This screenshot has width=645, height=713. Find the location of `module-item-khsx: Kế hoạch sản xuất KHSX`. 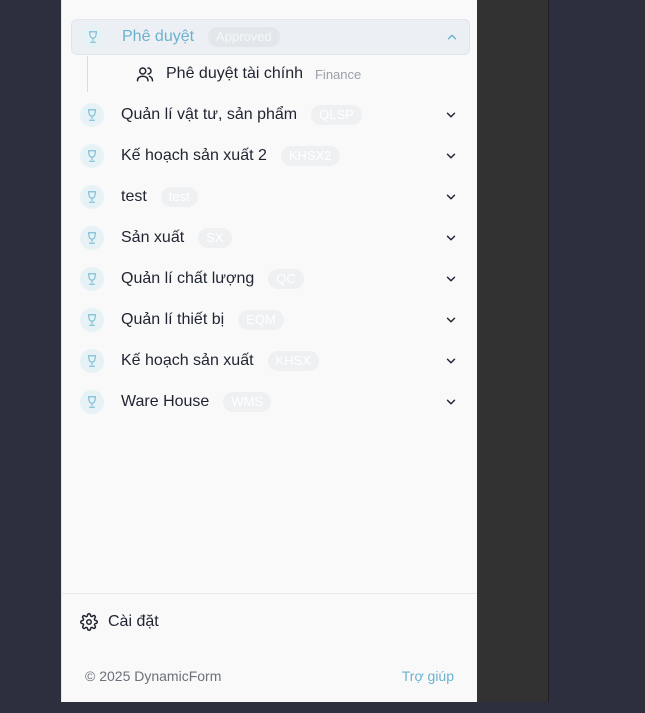

module-item-khsx: Kế hoạch sản xuất KHSX is located at coordinates (269, 361).